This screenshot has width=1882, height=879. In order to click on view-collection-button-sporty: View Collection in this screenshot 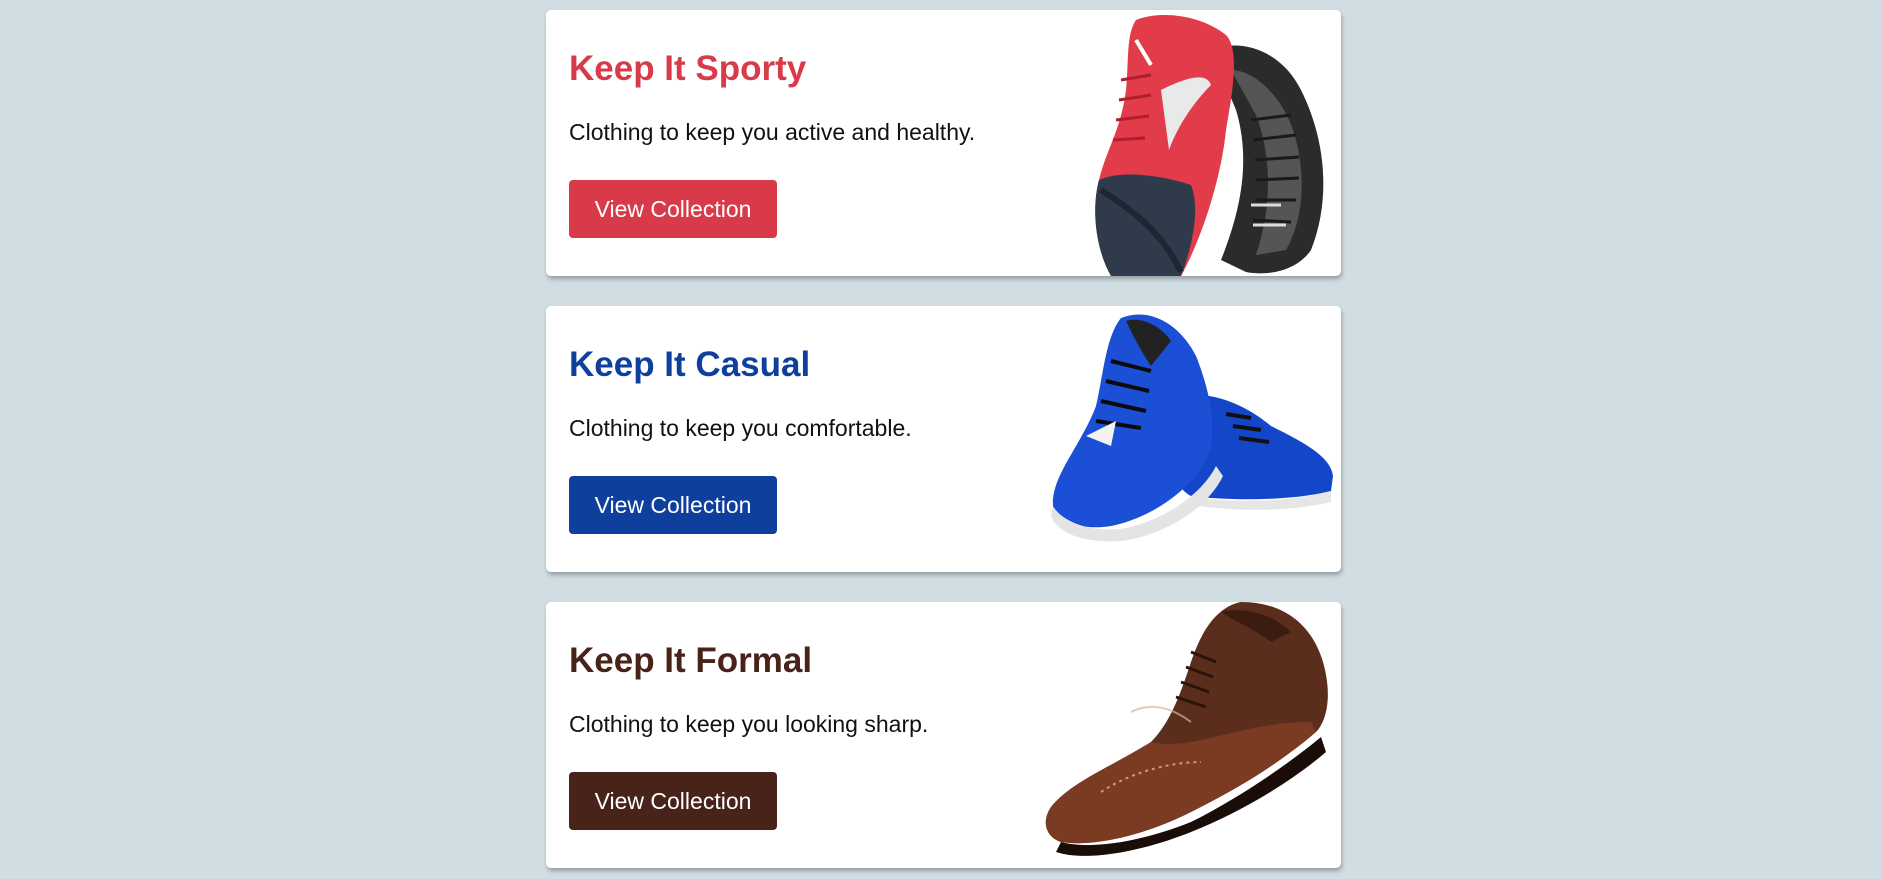, I will do `click(673, 209)`.